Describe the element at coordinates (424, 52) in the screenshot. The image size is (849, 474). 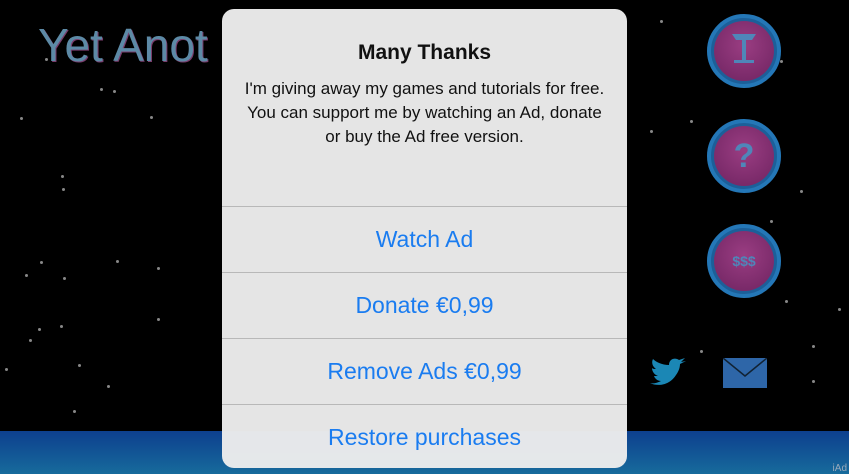
I see `dialog-title: Many Thanks` at that location.